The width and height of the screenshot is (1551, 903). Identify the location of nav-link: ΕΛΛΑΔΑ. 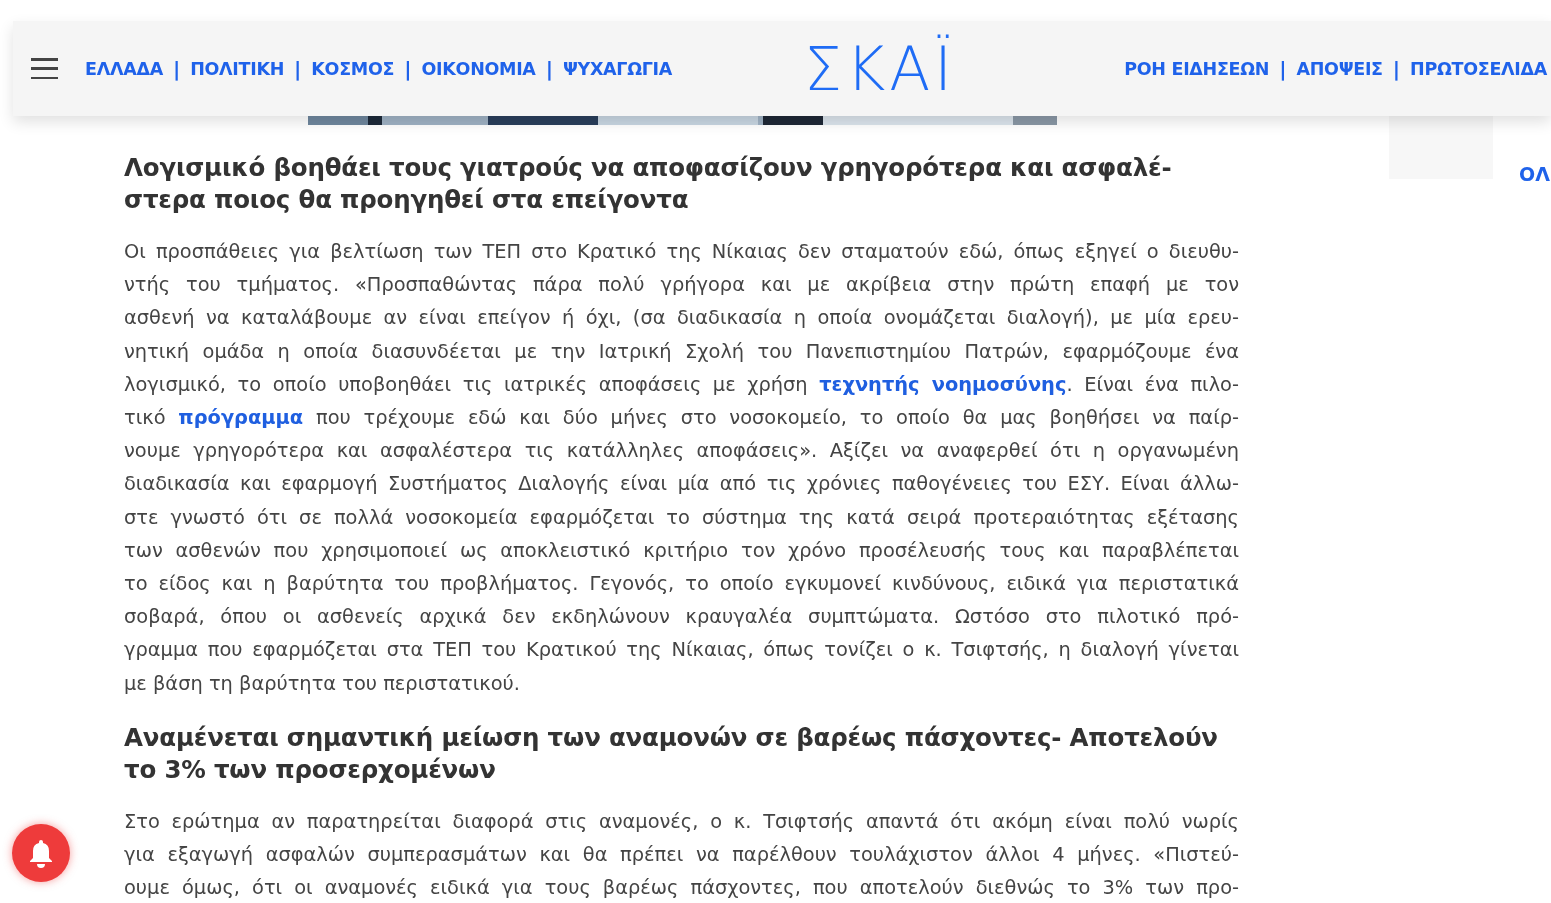
(124, 68).